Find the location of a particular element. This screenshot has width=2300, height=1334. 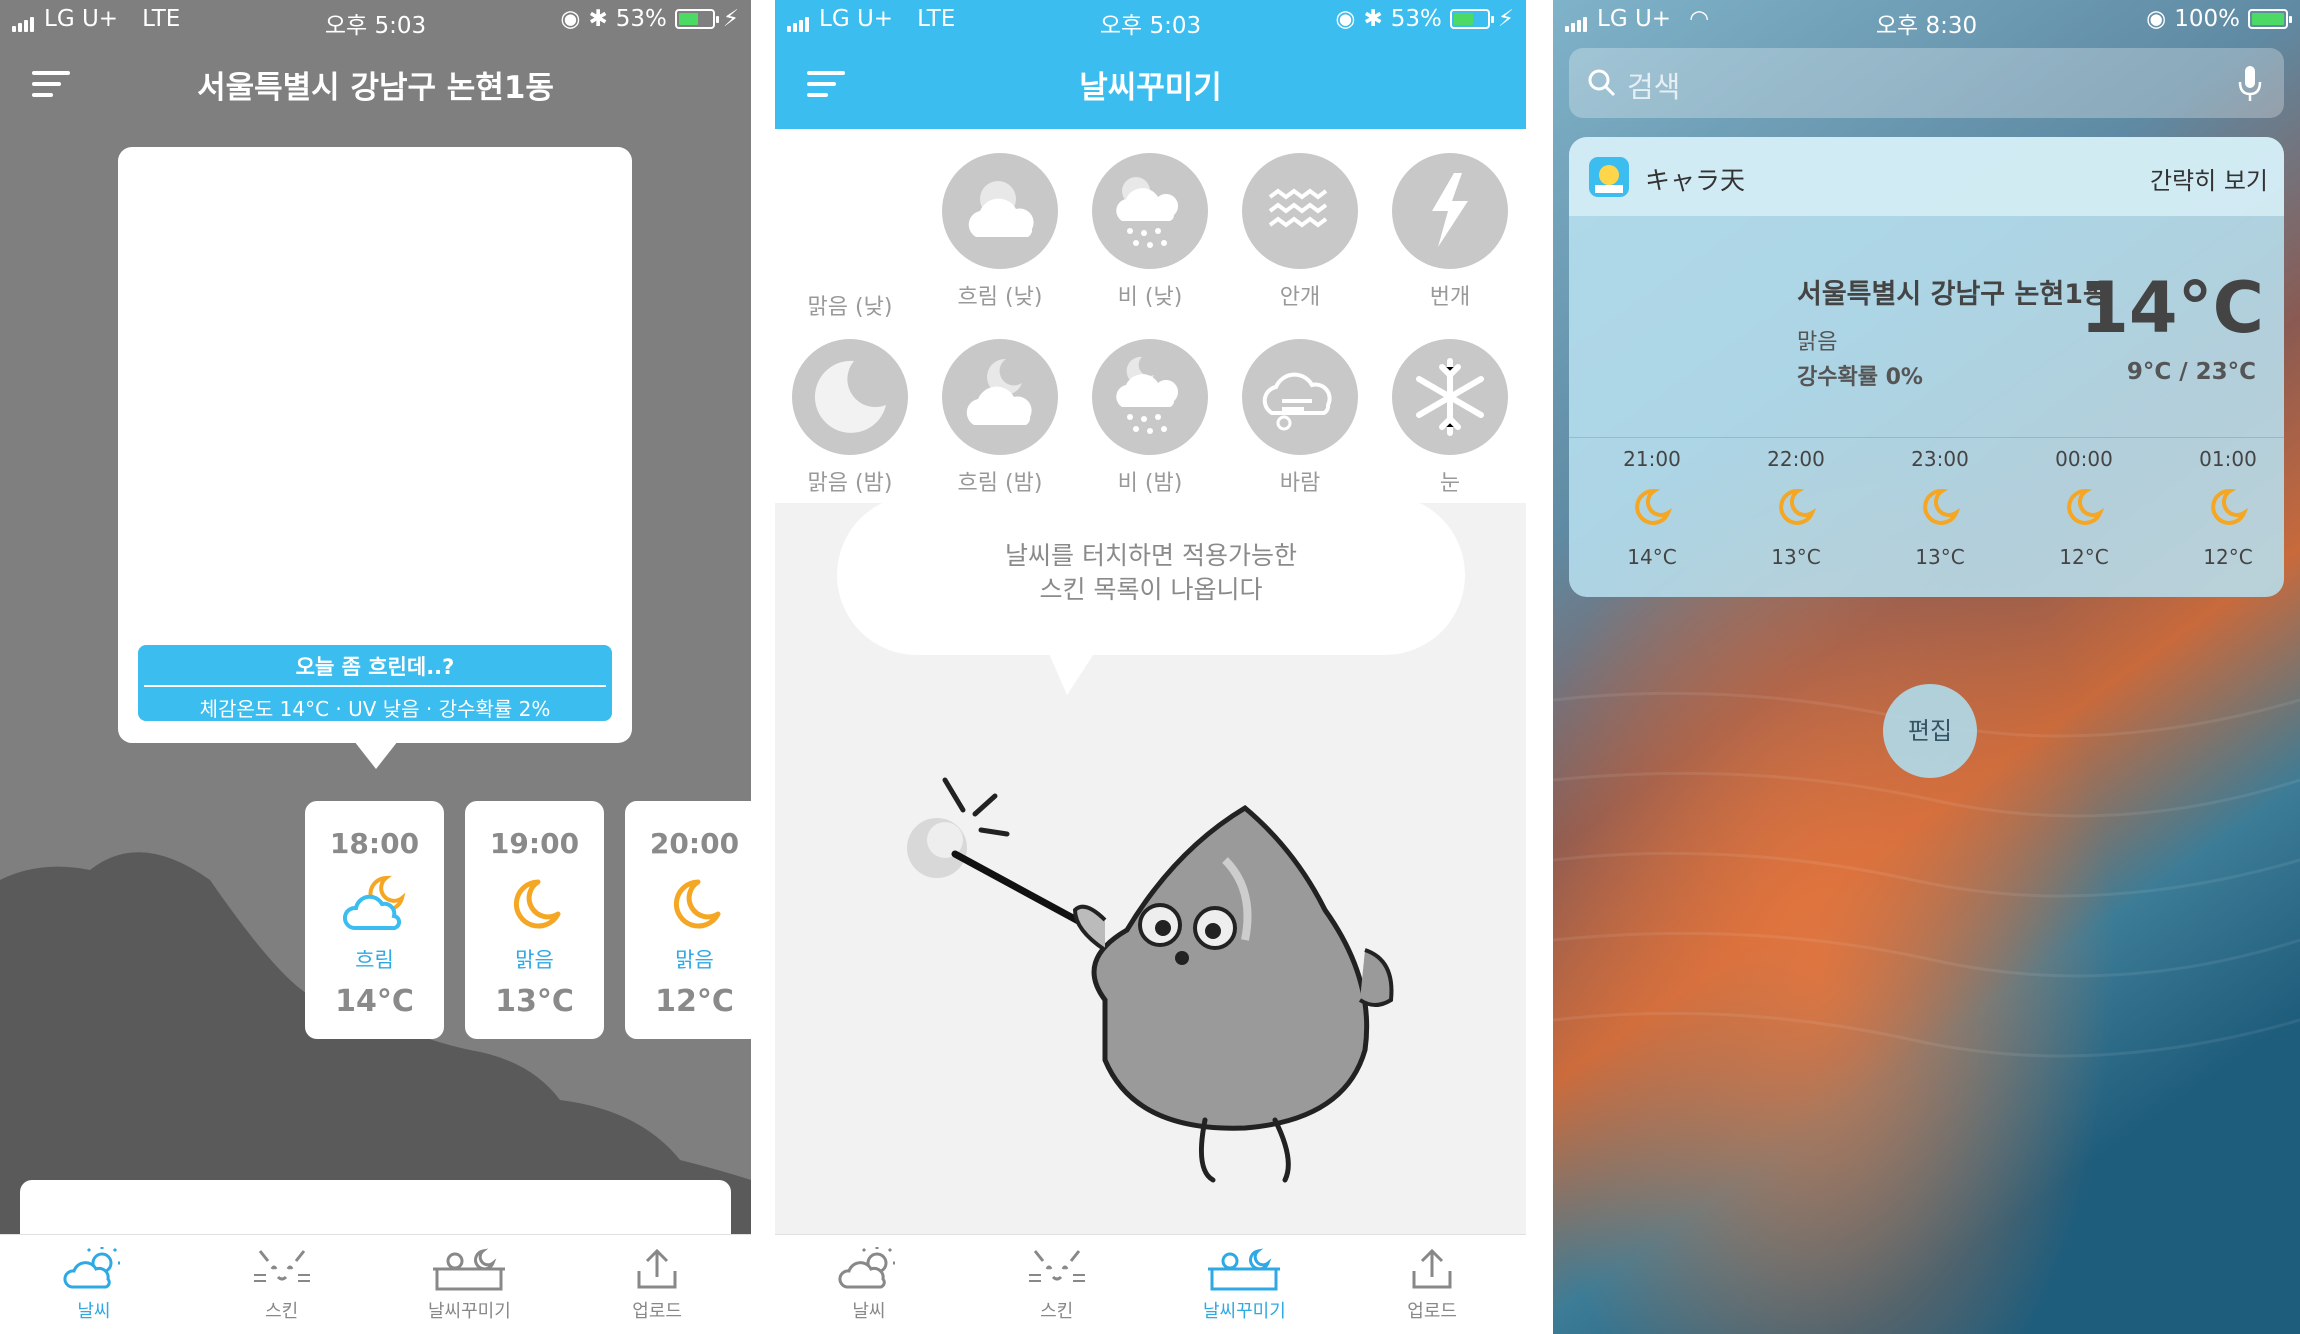

message-detail: 체감온도 14°C · UV 낮음 · 강수확률 2% is located at coordinates (375, 709).